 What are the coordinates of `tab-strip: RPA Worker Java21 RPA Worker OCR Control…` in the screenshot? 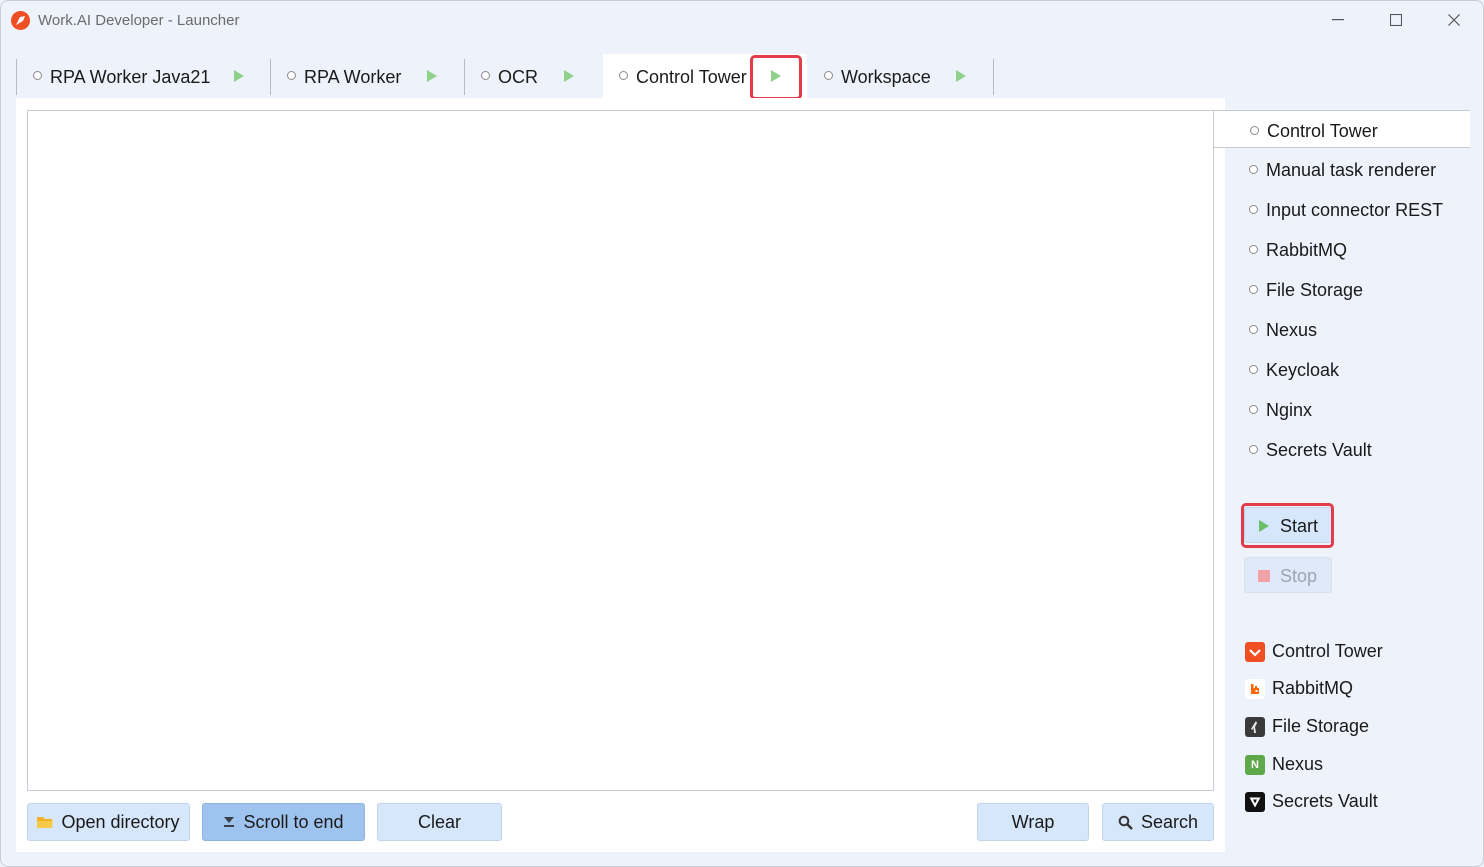 It's located at (506, 77).